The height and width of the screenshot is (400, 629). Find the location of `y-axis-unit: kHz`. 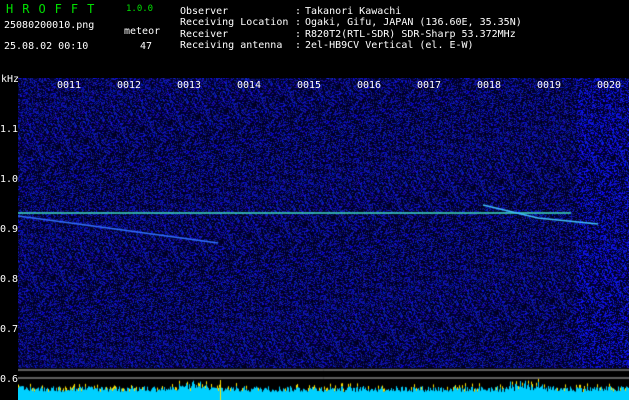

y-axis-unit: kHz is located at coordinates (10, 79).